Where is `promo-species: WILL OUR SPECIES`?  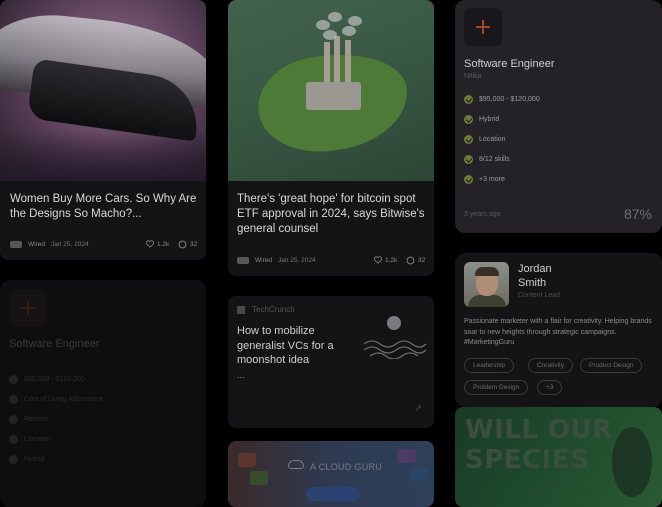
promo-species: WILL OUR SPECIES is located at coordinates (558, 457).